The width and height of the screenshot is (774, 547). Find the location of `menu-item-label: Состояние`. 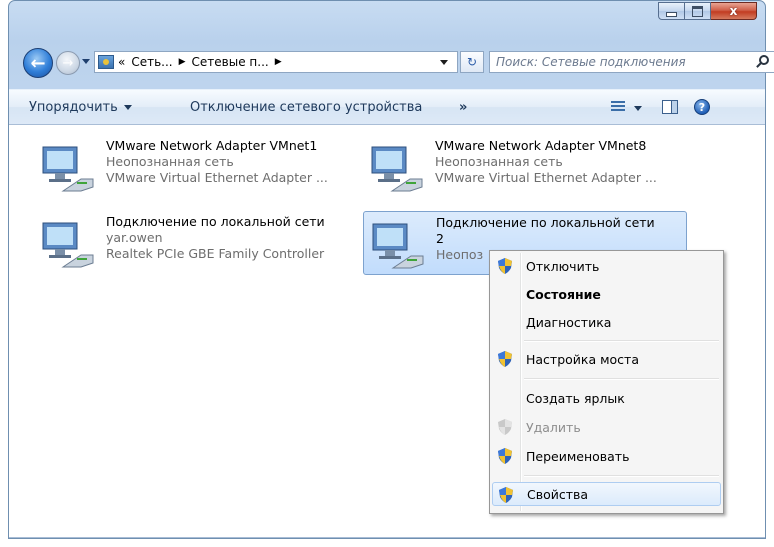

menu-item-label: Состояние is located at coordinates (563, 294).